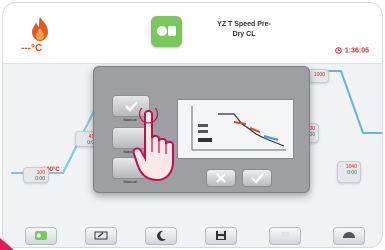  Describe the element at coordinates (153, 145) in the screenshot. I see `pointing-hand-icon` at that location.